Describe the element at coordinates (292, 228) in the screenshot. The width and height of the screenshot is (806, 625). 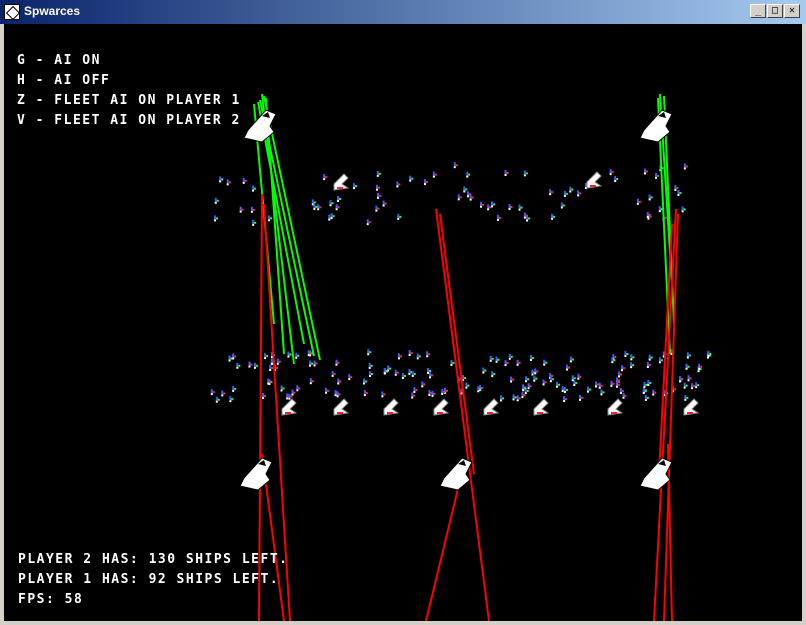
I see `player2-laser` at that location.